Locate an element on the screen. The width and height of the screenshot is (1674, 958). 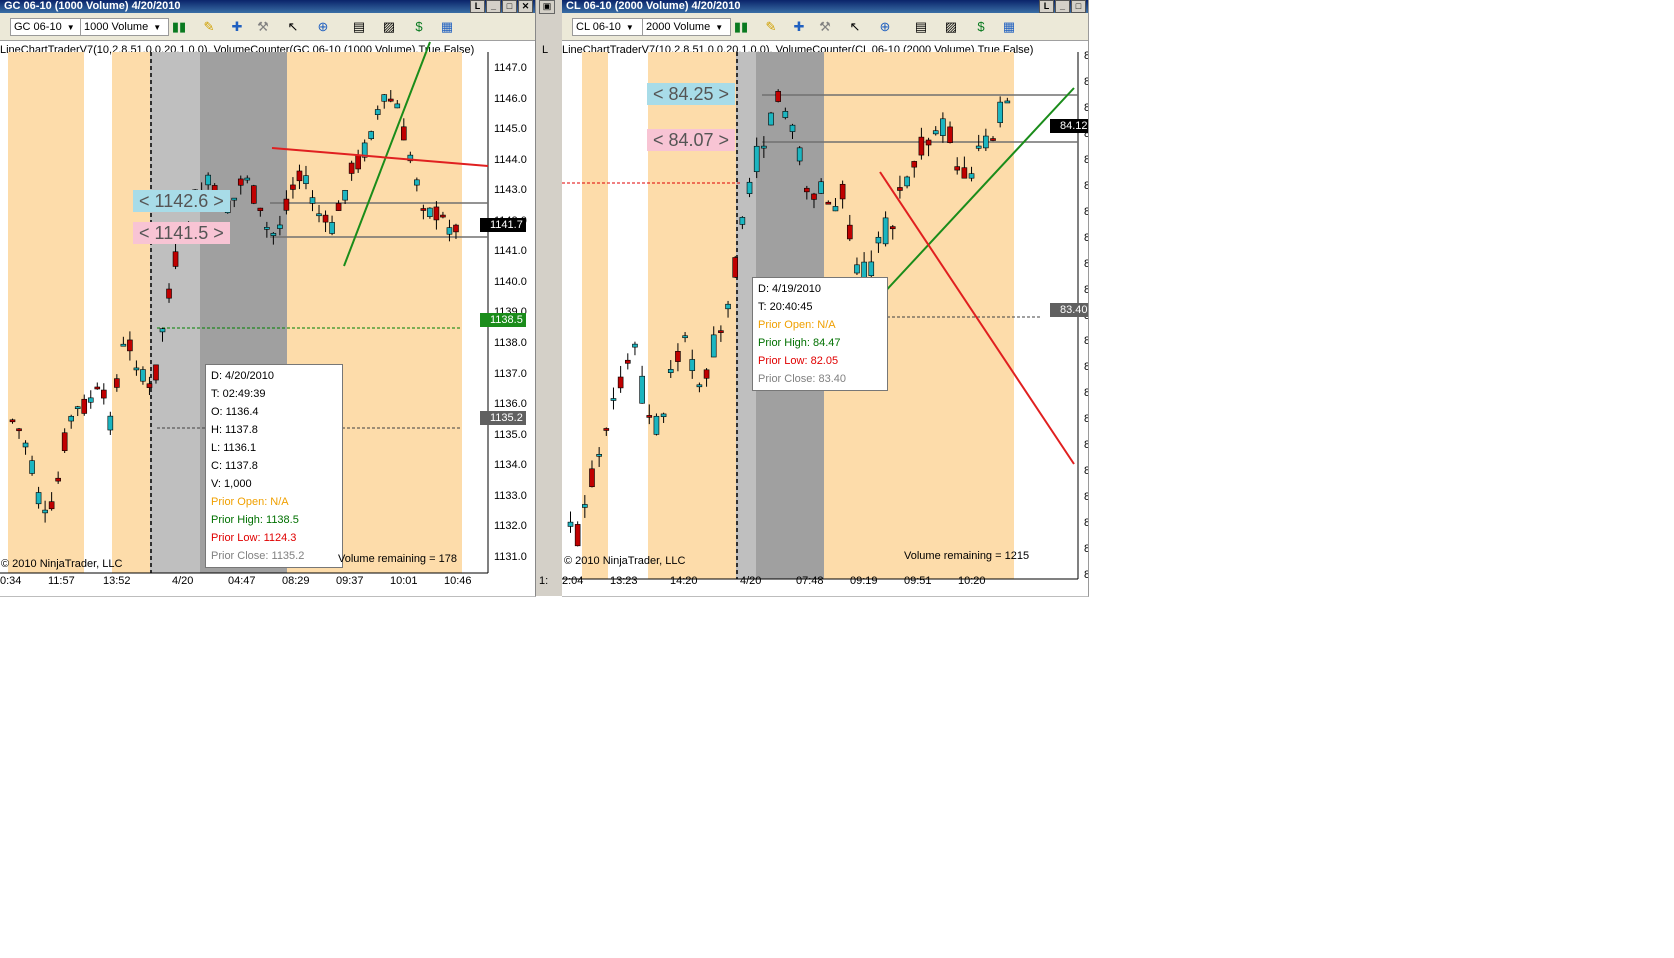
price-tick-label: 83.60 is located at coordinates (1086, 264).